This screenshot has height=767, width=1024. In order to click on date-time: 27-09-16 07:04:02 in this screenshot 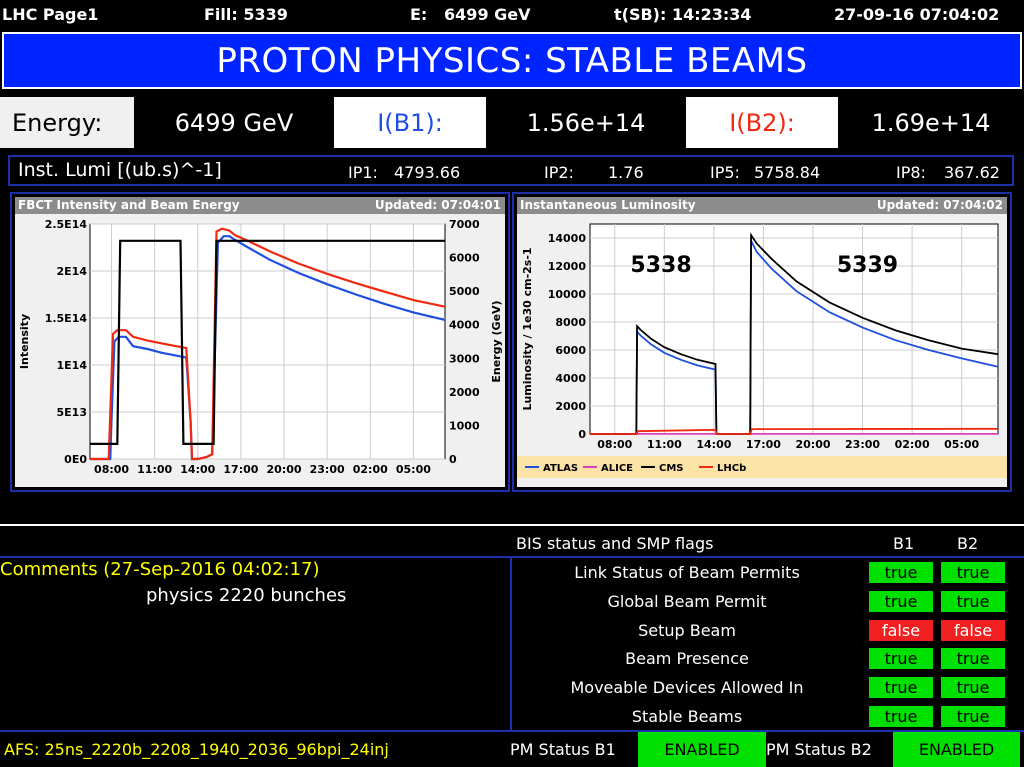, I will do `click(917, 14)`.